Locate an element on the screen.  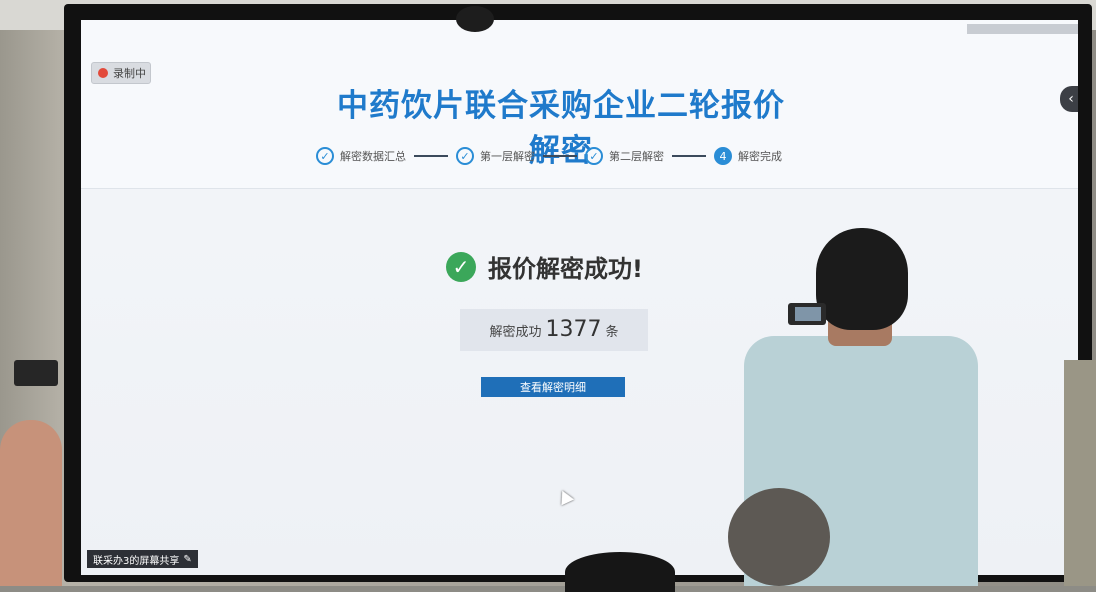
step-label: 解密完成 is located at coordinates (760, 156).